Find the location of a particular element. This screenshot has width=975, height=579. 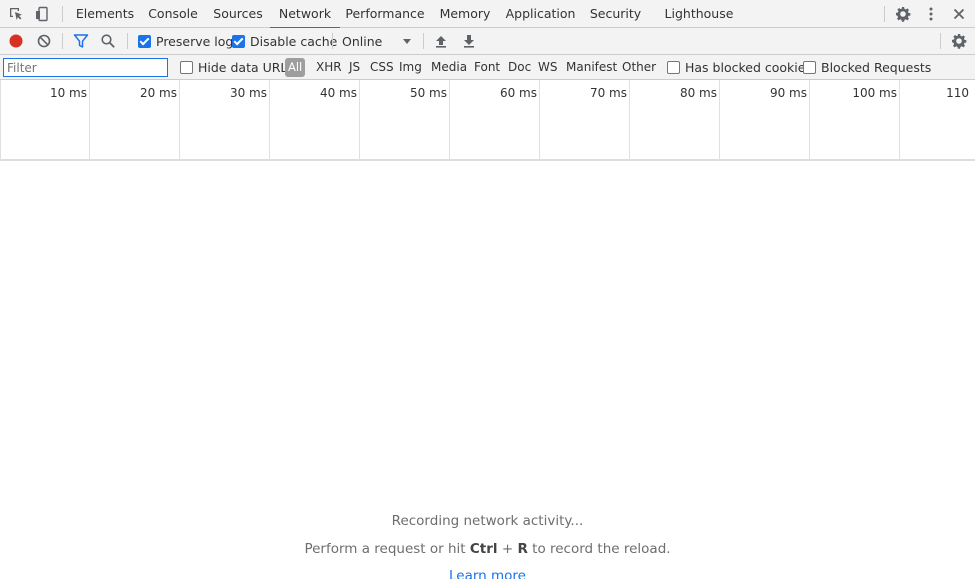

type-filter-ws: WS is located at coordinates (547, 67).